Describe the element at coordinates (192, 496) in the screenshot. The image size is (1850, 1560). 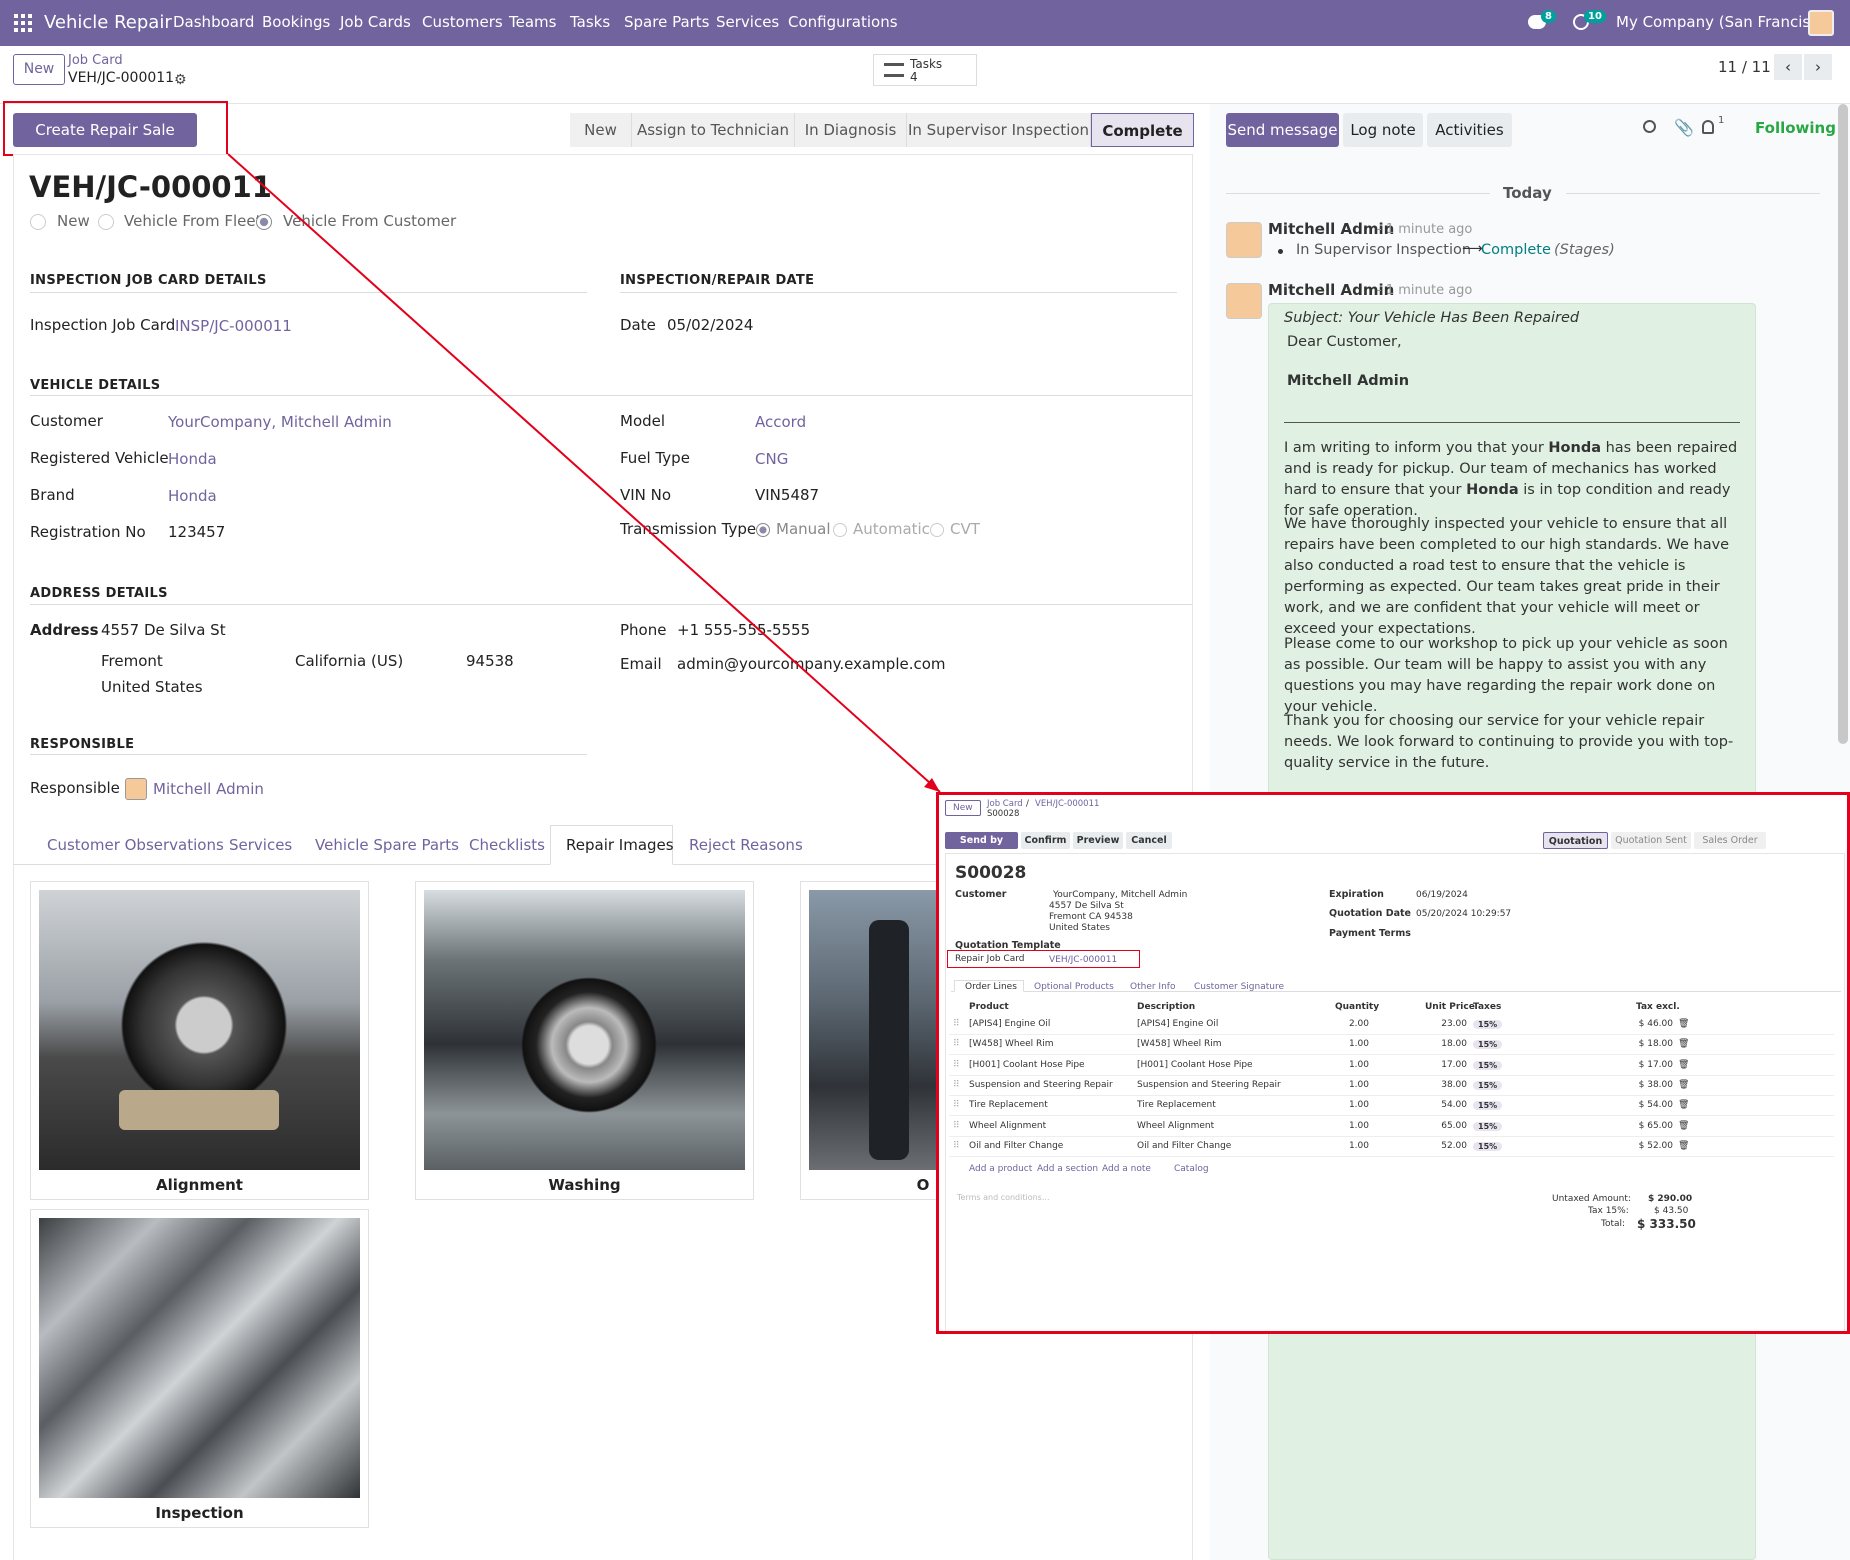
I see `brand-link: Honda` at that location.